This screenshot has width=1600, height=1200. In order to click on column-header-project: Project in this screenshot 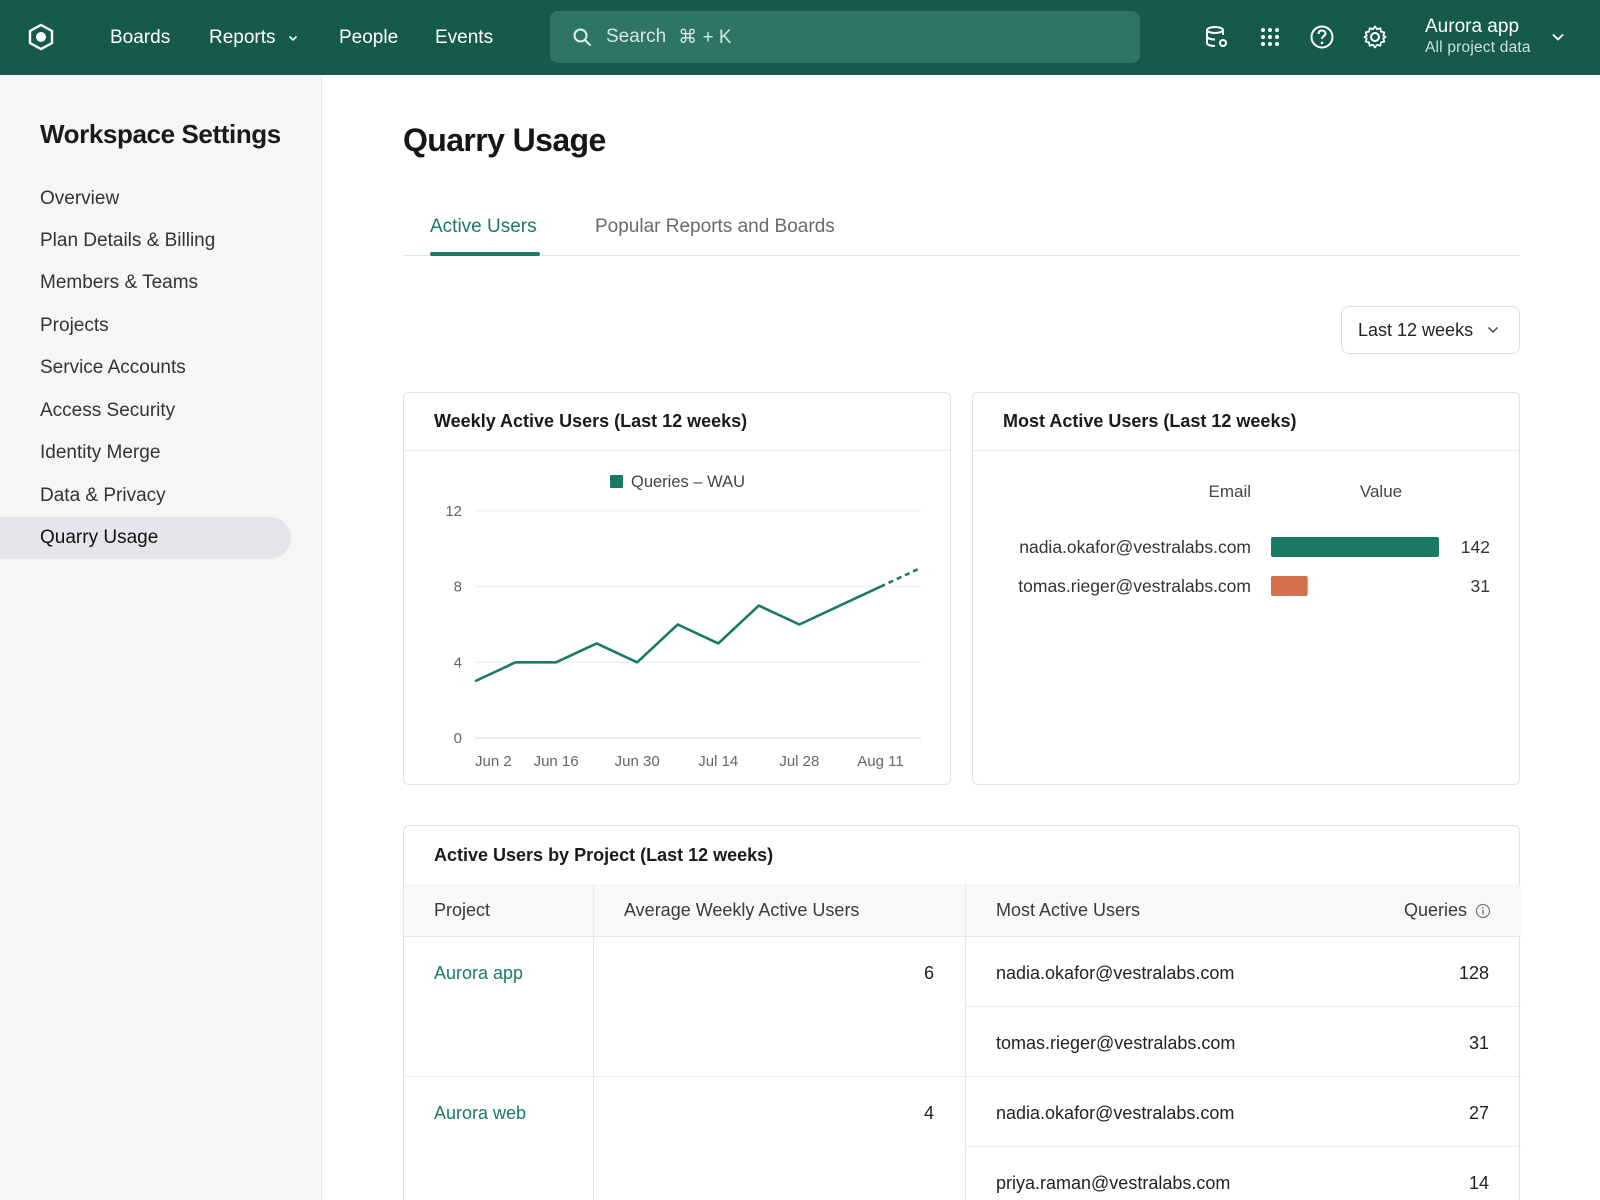, I will do `click(462, 910)`.